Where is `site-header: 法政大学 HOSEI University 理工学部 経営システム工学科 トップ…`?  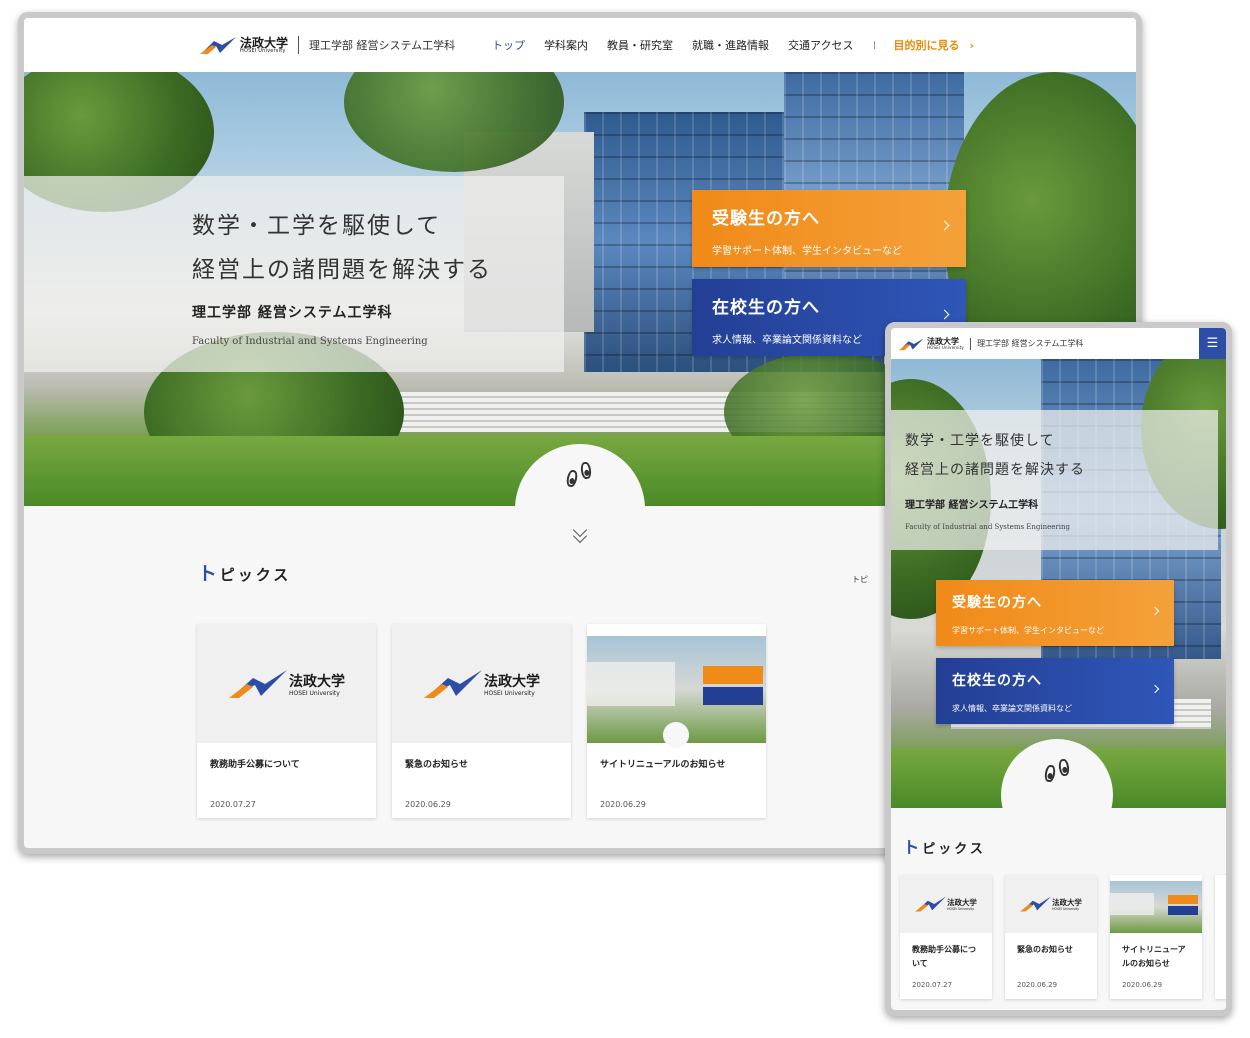
site-header: 法政大学 HOSEI University 理工学部 経営システム工学科 トップ… is located at coordinates (580, 45).